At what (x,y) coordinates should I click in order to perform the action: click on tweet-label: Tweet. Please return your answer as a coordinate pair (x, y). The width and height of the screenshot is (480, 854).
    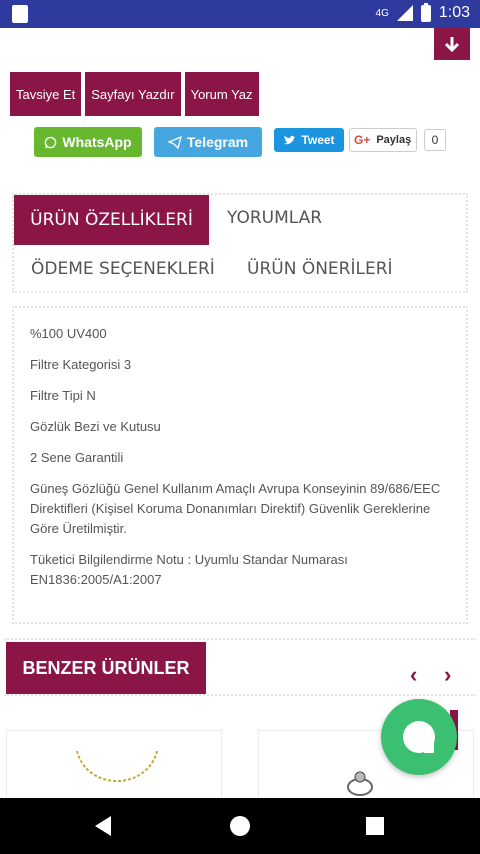
    Looking at the image, I should click on (318, 140).